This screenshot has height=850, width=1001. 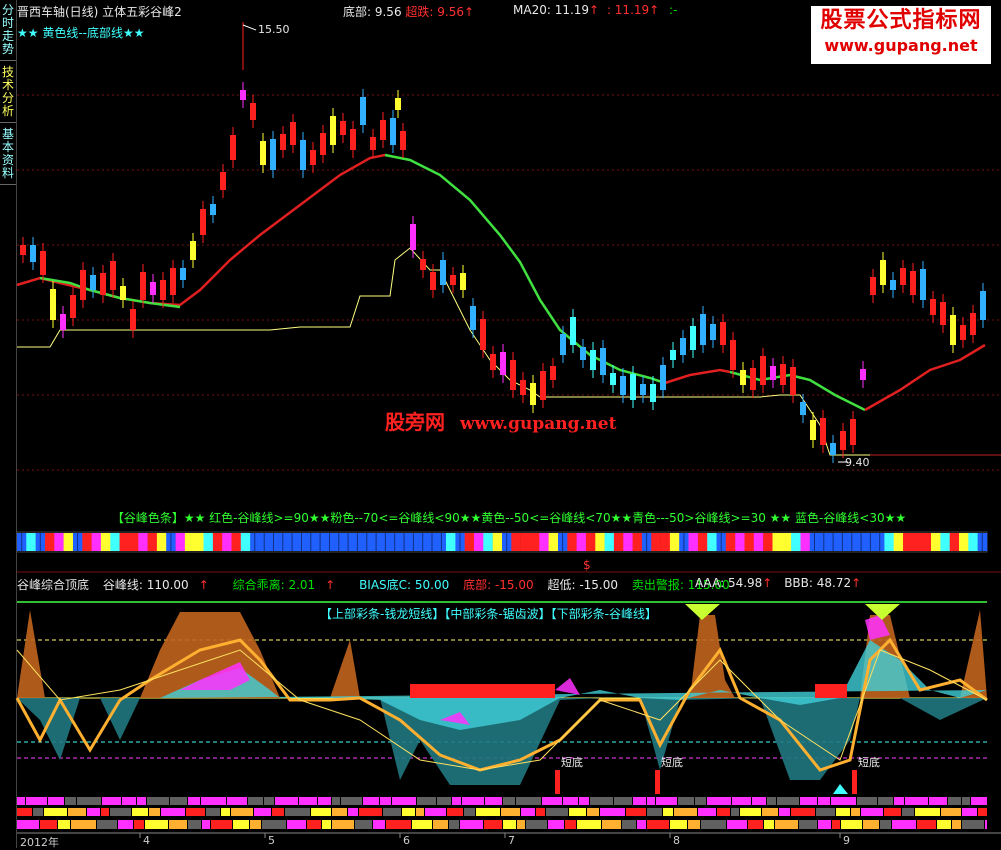 What do you see at coordinates (901, 20) in the screenshot?
I see `watermark-title: 股票公式指标网` at bounding box center [901, 20].